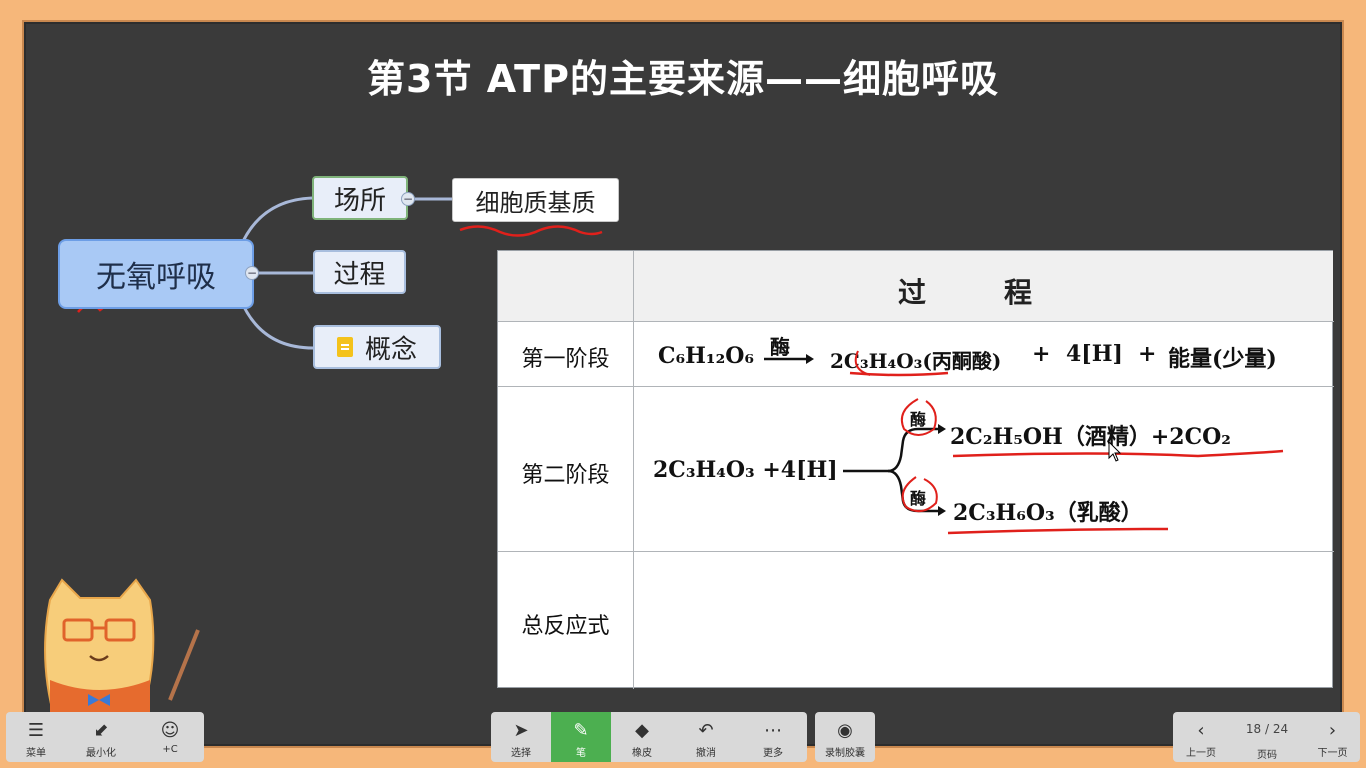  I want to click on menu-button: ☰ 菜单, so click(36, 737).